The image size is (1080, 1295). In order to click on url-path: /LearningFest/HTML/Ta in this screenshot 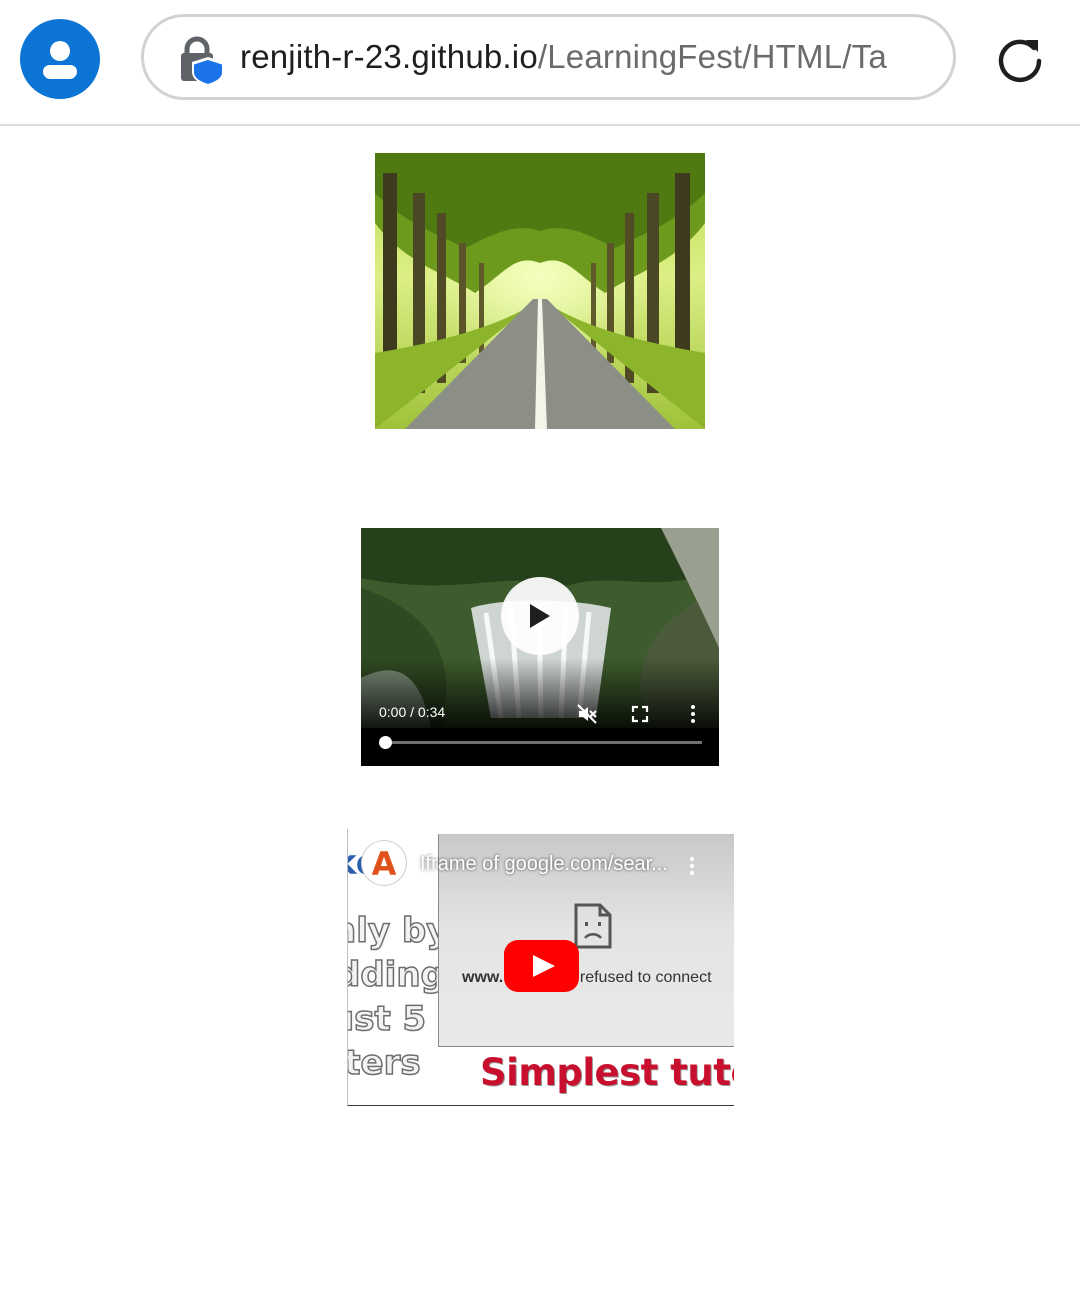, I will do `click(712, 56)`.